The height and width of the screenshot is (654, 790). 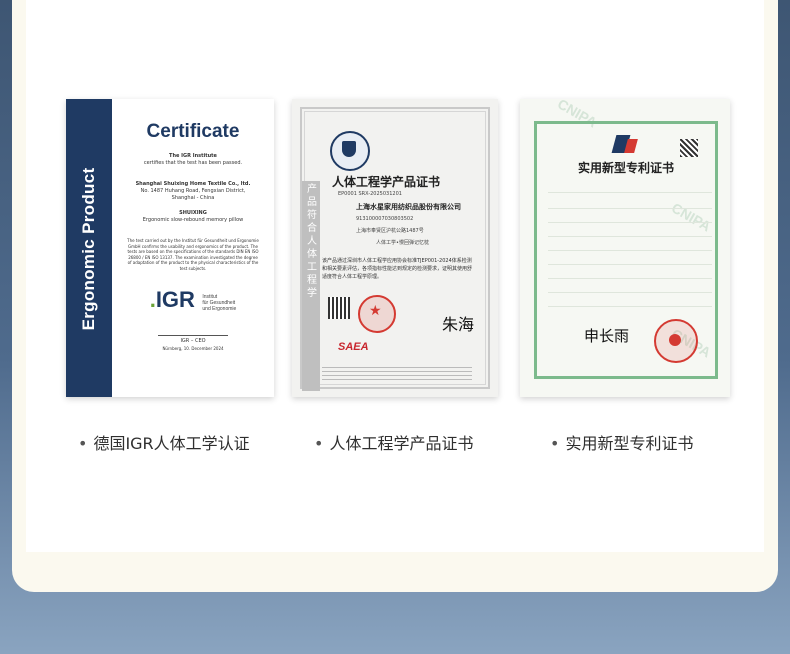 What do you see at coordinates (193, 299) in the screenshot?
I see `igr-logo: .IGR Institut für Gesundheit und Ergonomie` at bounding box center [193, 299].